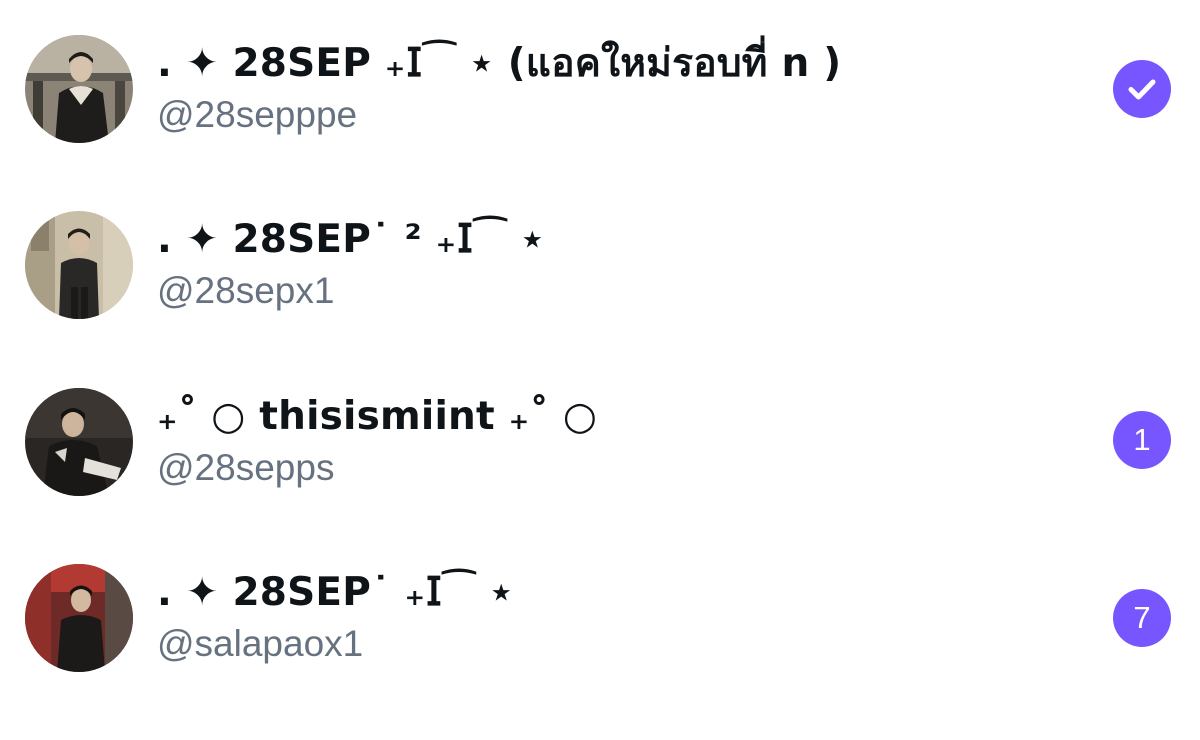 The width and height of the screenshot is (1200, 740). Describe the element at coordinates (1142, 440) in the screenshot. I see `unread-count-badge: 1` at that location.